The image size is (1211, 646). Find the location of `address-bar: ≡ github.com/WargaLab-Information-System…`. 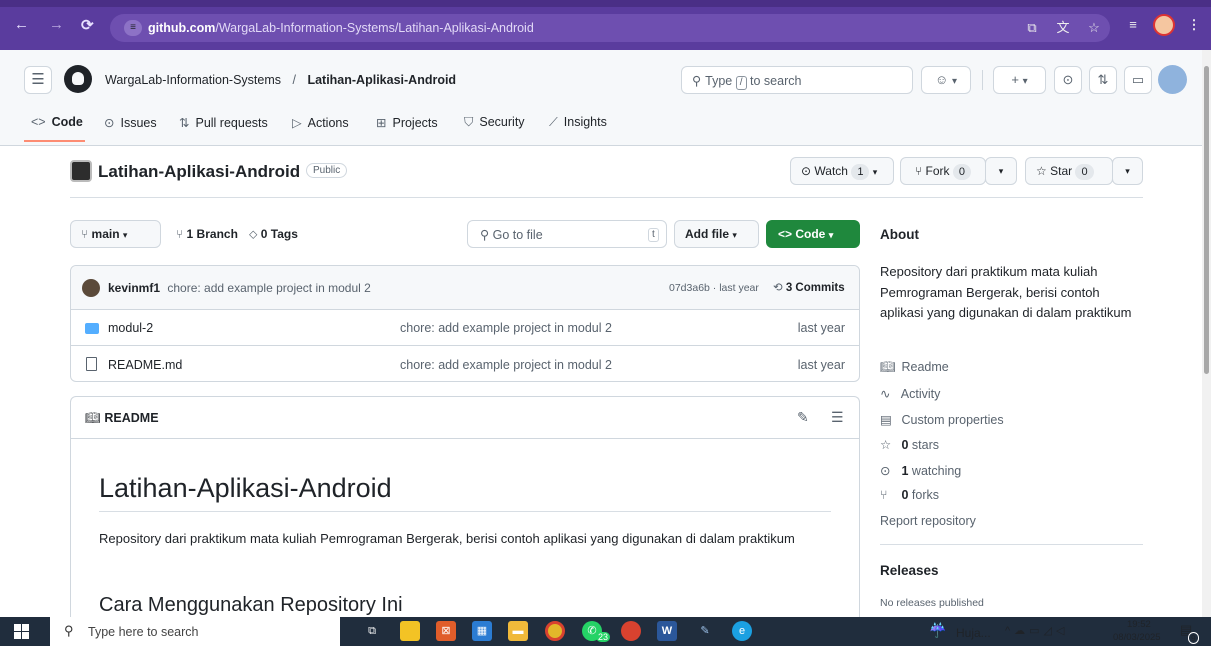

address-bar: ≡ github.com/WargaLab-Information-System… is located at coordinates (610, 28).